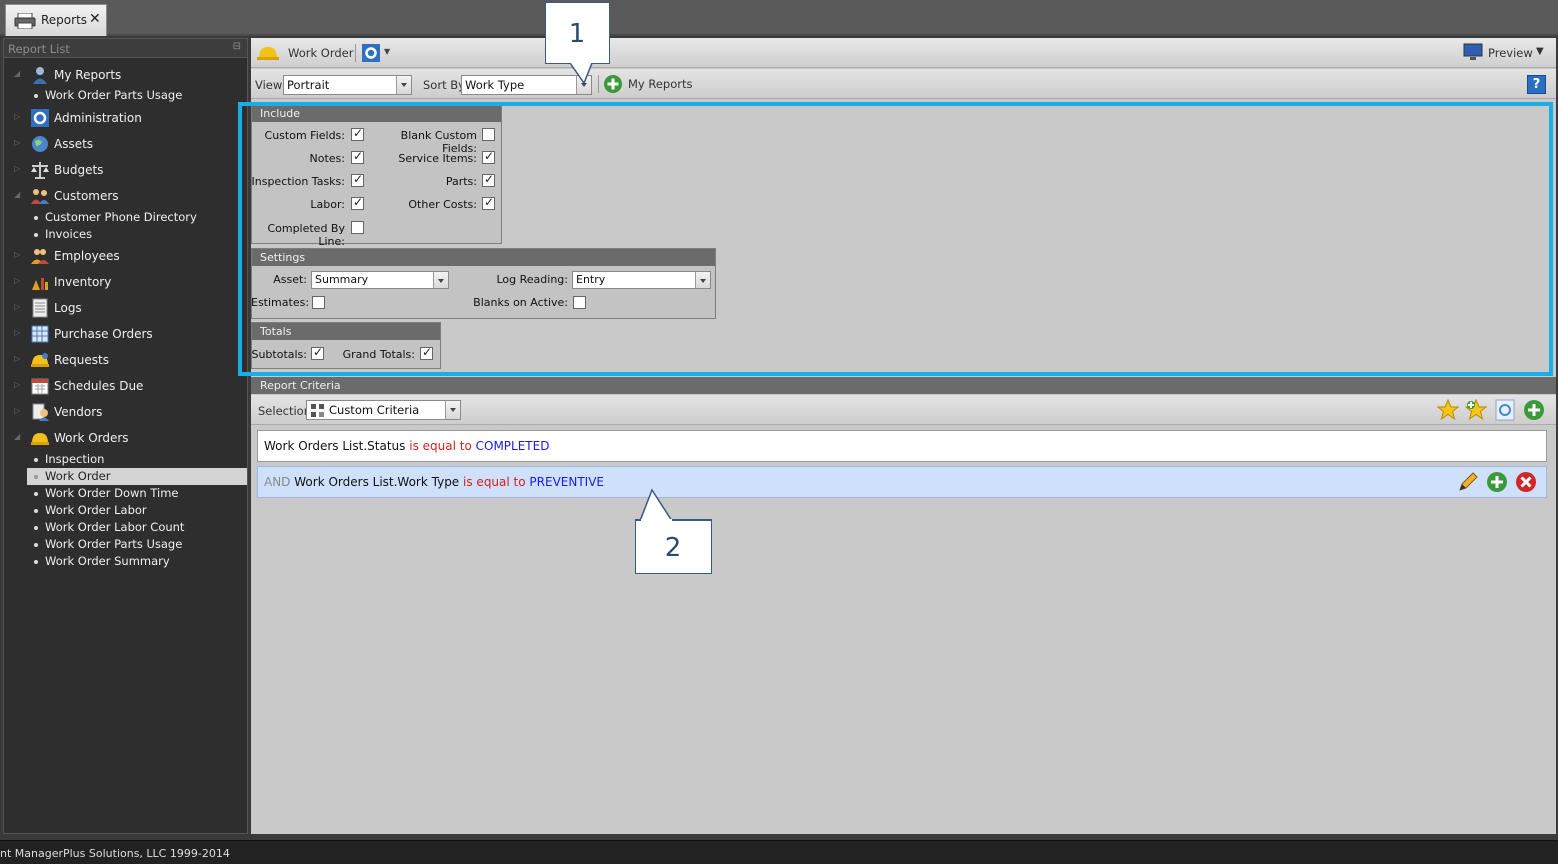 This screenshot has height=864, width=1558. I want to click on criteria-toolbar: Selection Custom Criteria, so click(903, 410).